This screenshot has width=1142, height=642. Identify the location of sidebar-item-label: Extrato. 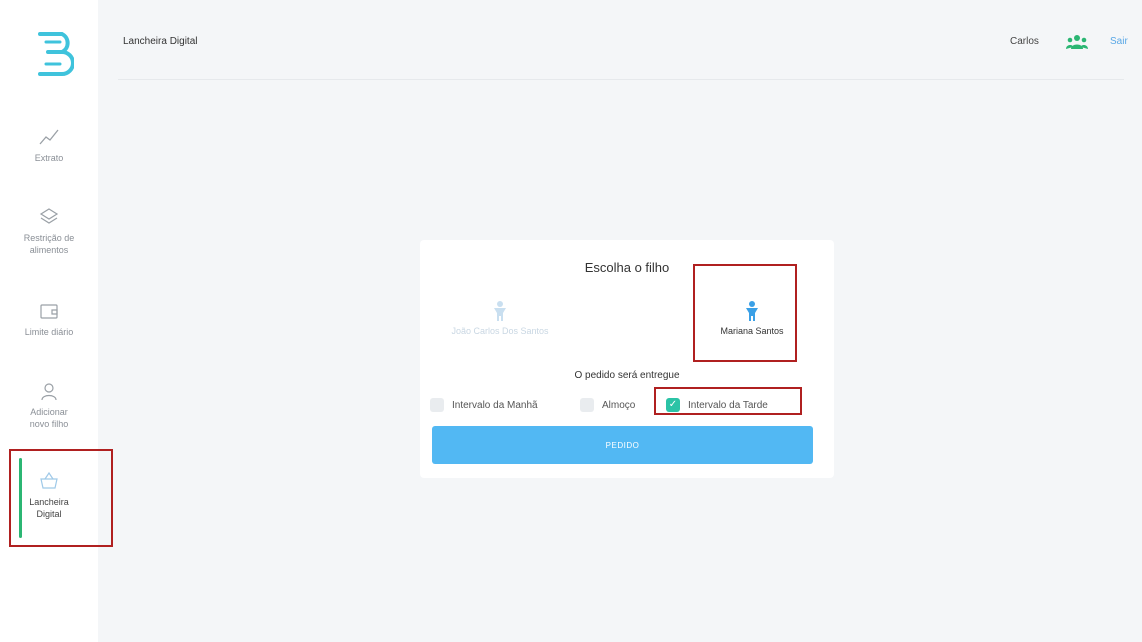
(49, 158).